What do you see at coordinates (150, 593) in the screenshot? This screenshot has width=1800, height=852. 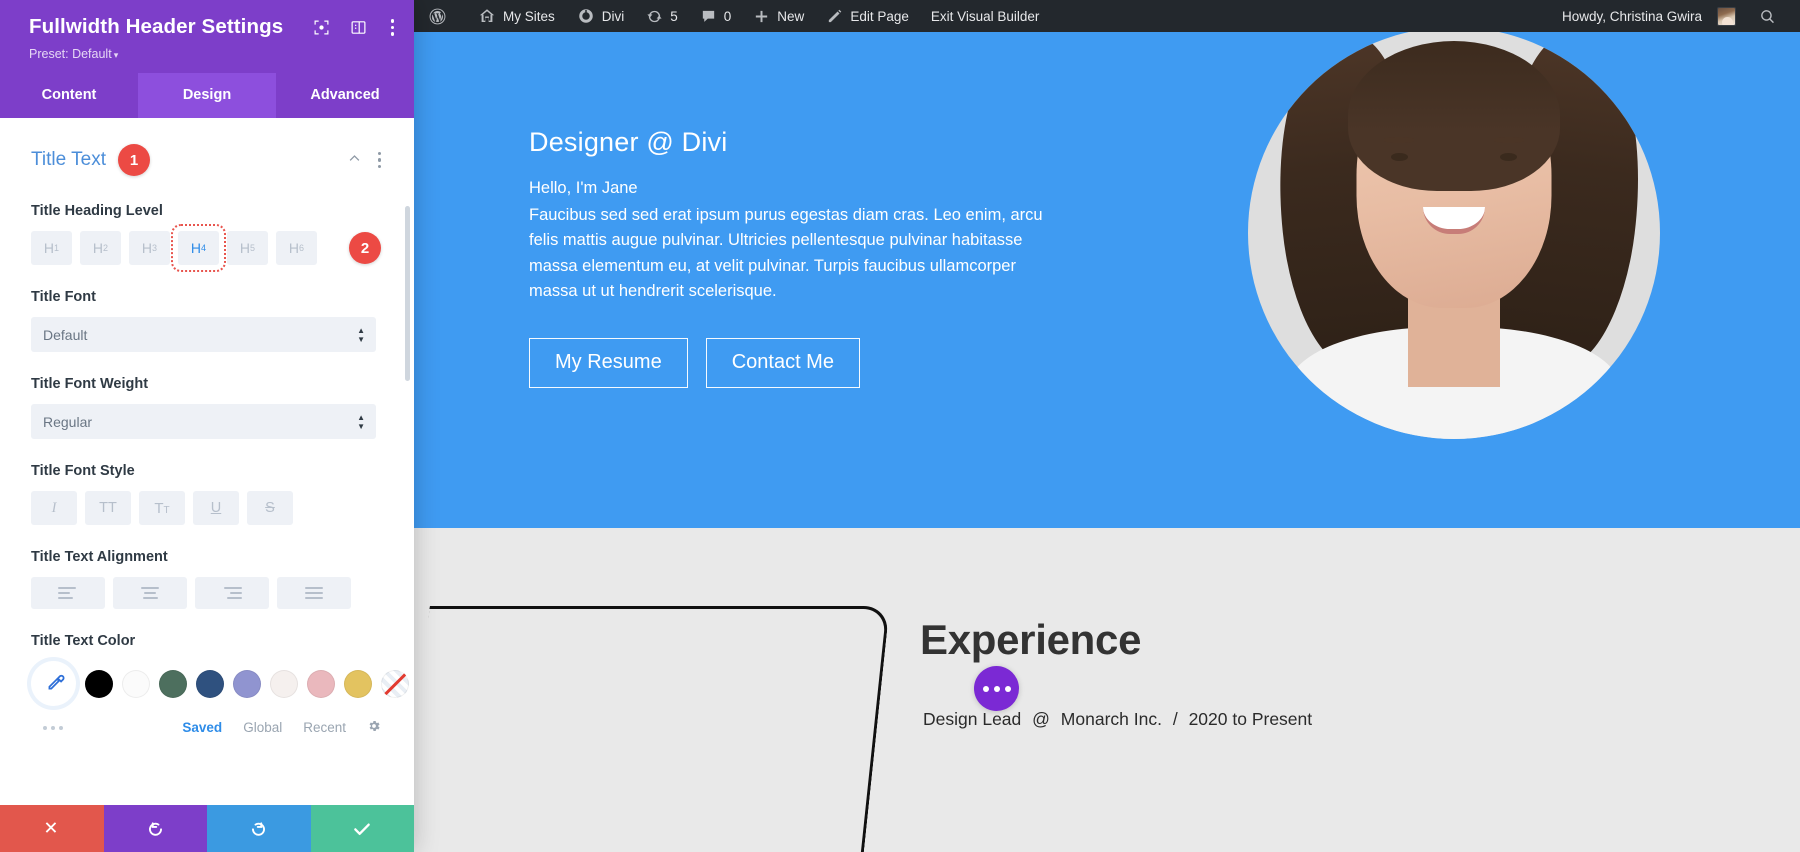 I see `align-center-icon` at bounding box center [150, 593].